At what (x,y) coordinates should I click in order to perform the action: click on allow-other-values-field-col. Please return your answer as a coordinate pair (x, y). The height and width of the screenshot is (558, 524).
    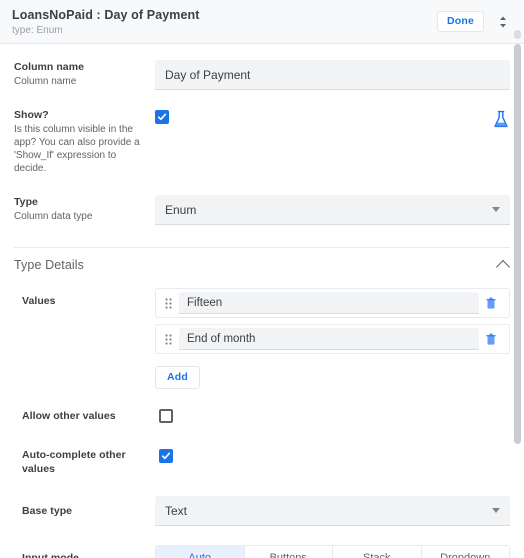
    Looking at the image, I should click on (332, 418).